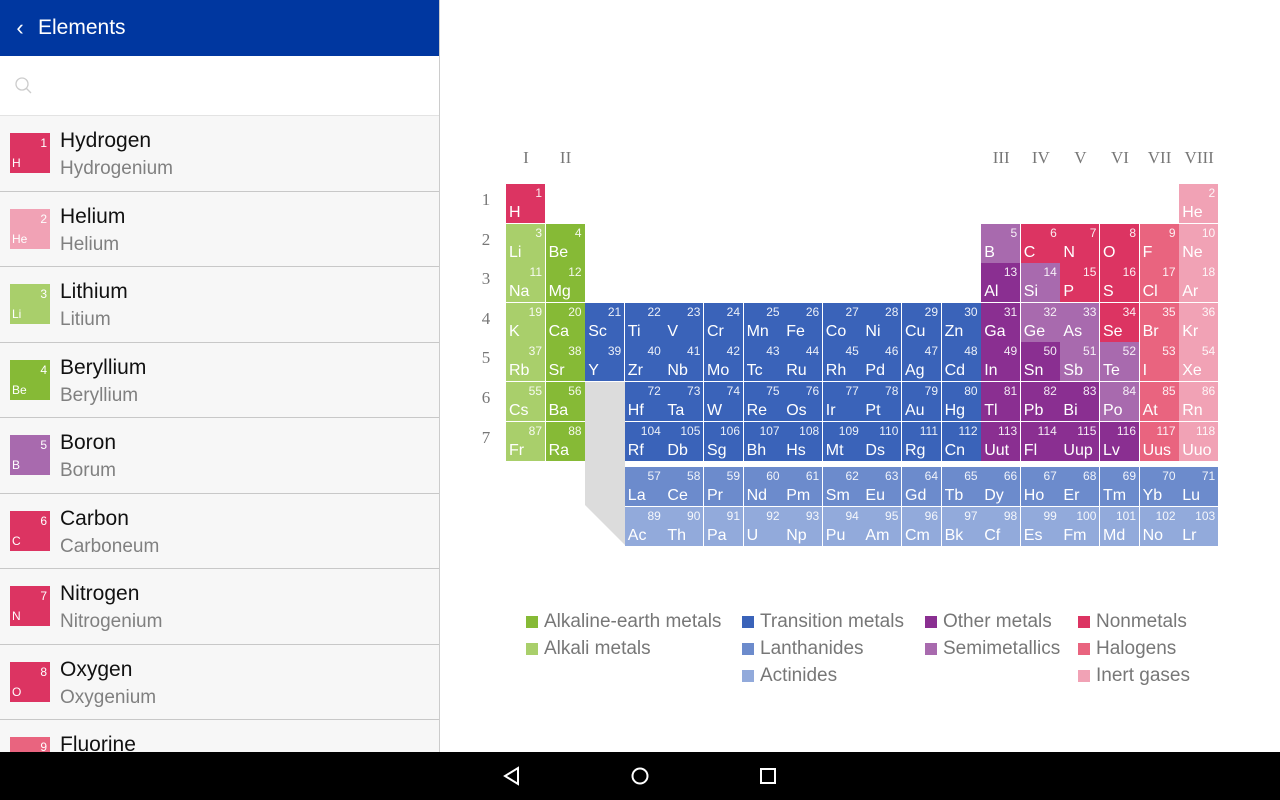  Describe the element at coordinates (1080, 401) in the screenshot. I see `element-cell-bi: 83 Bi` at that location.